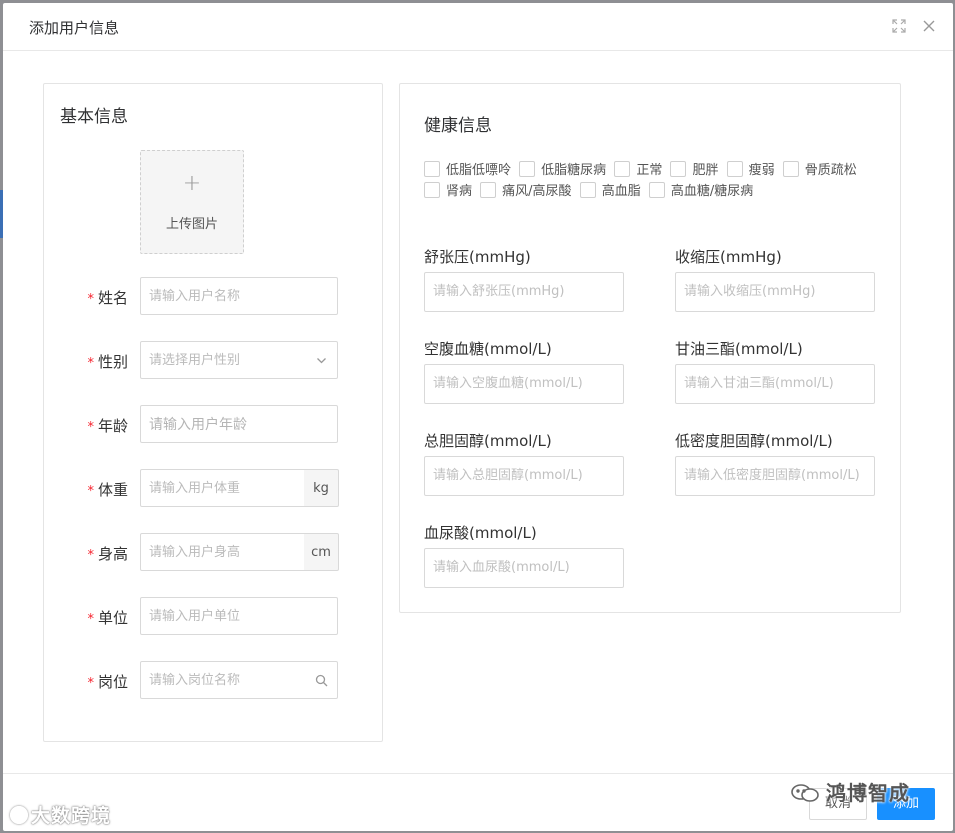  I want to click on gender-label: * 性别, so click(107, 362).